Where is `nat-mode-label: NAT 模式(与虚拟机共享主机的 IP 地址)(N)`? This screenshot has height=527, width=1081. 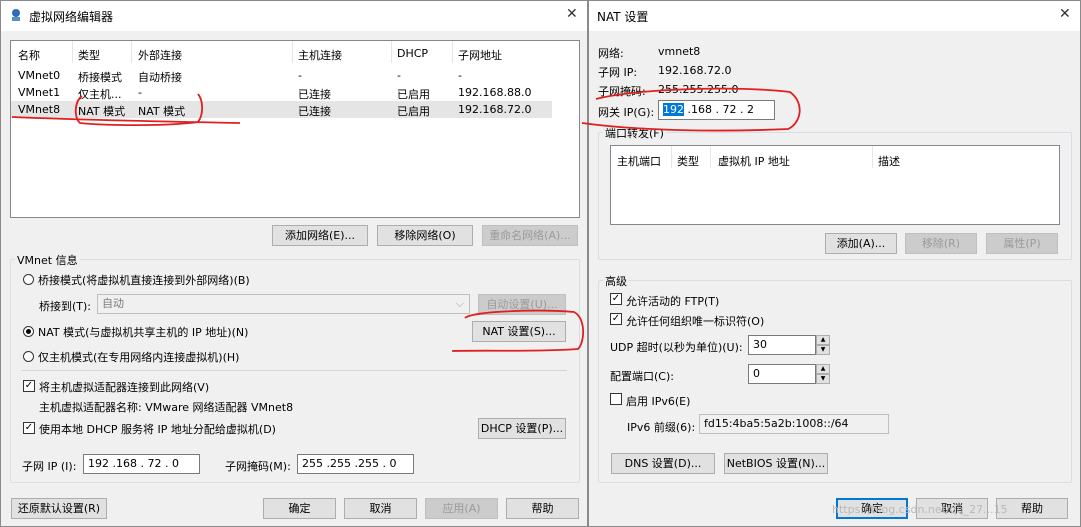 nat-mode-label: NAT 模式(与虚拟机共享主机的 IP 地址)(N) is located at coordinates (143, 332).